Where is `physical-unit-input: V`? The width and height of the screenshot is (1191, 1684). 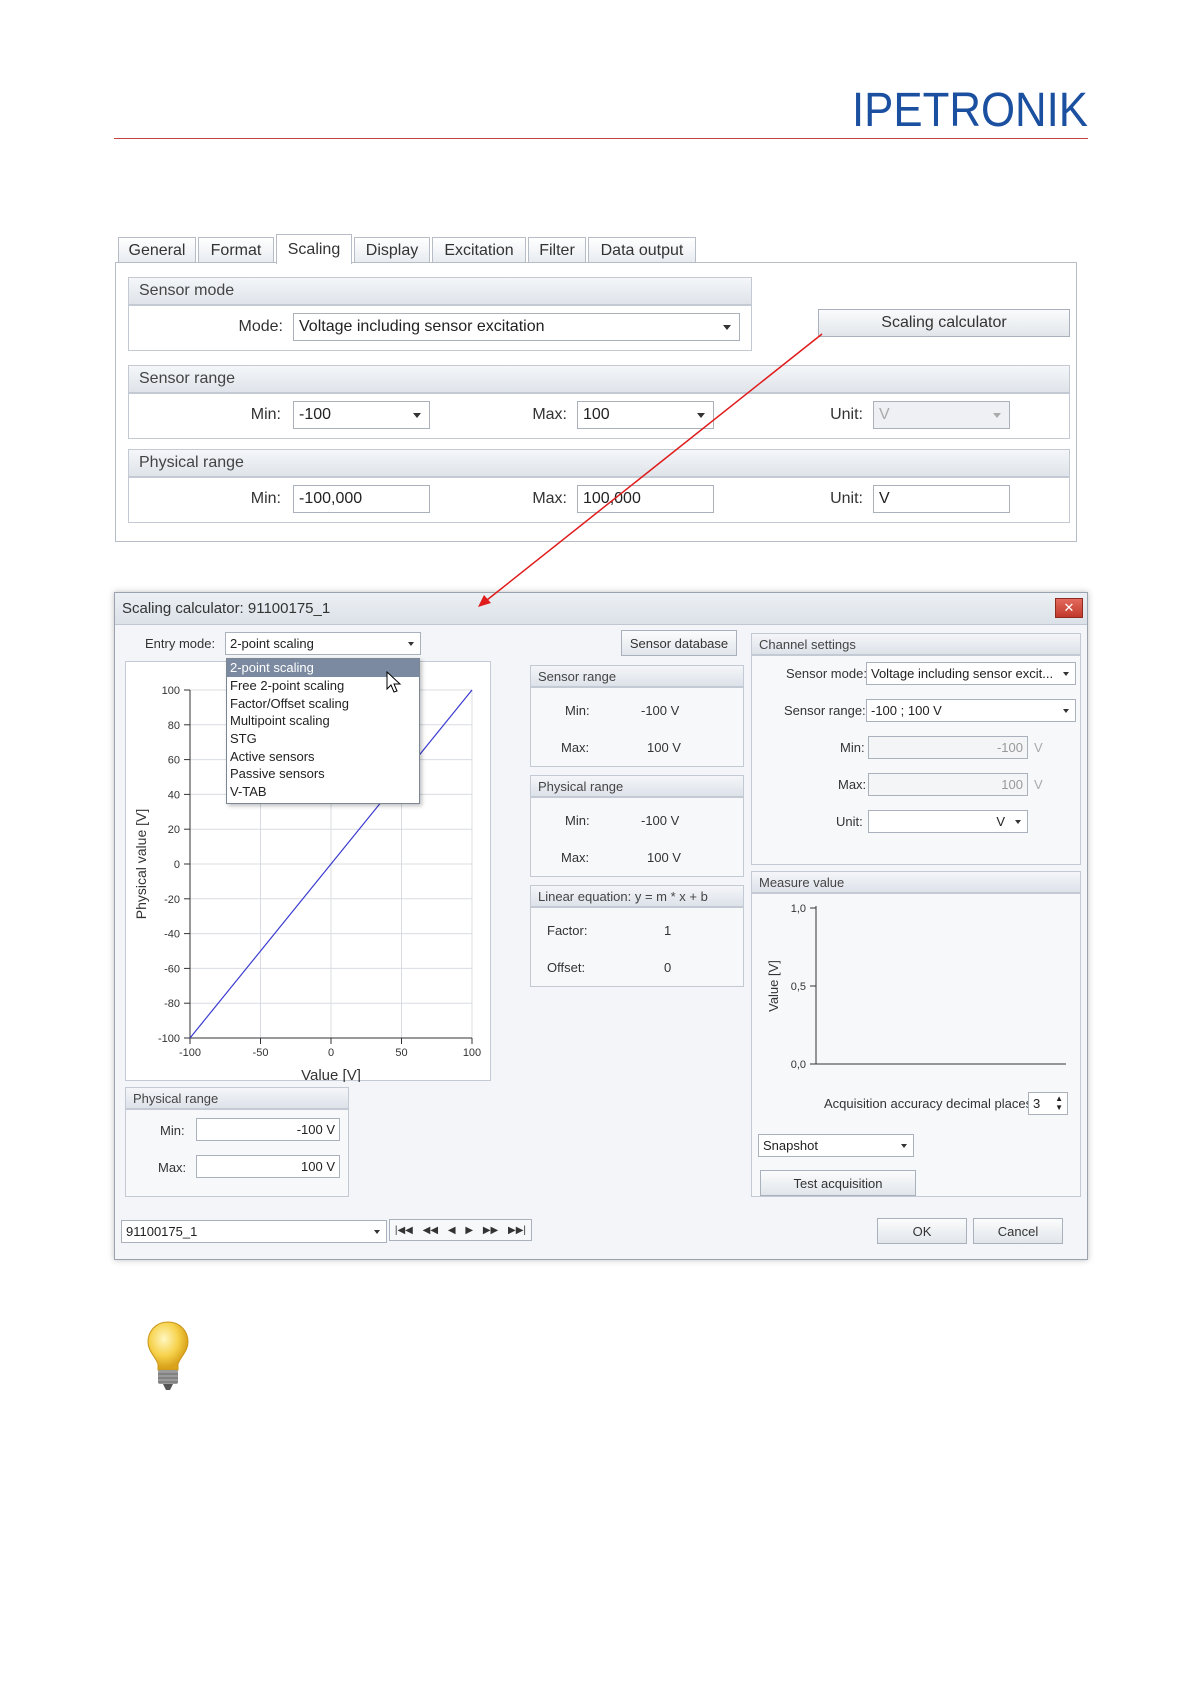 physical-unit-input: V is located at coordinates (941, 499).